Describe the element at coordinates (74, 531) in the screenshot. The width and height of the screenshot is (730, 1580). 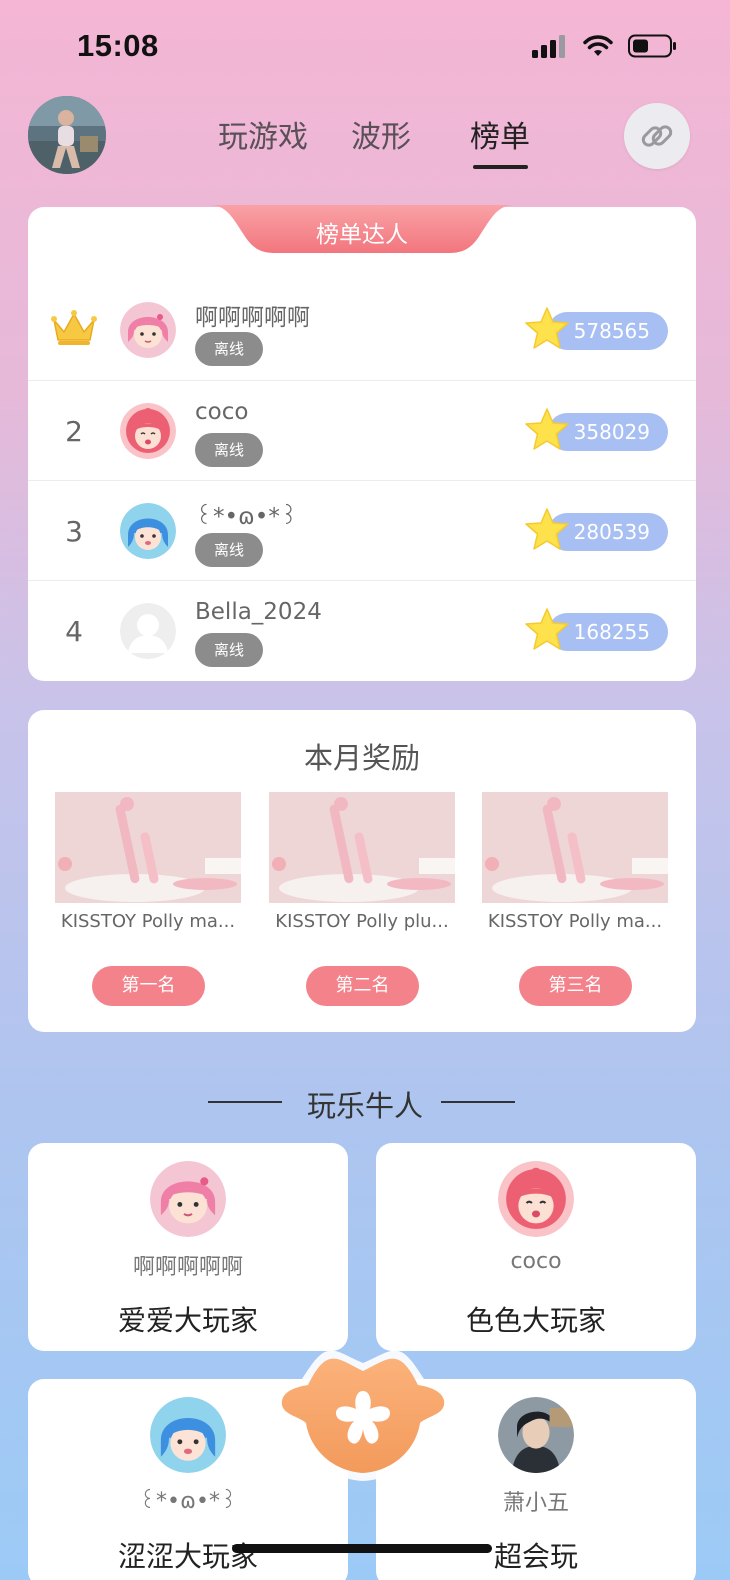
I see `rank-number: 3` at that location.